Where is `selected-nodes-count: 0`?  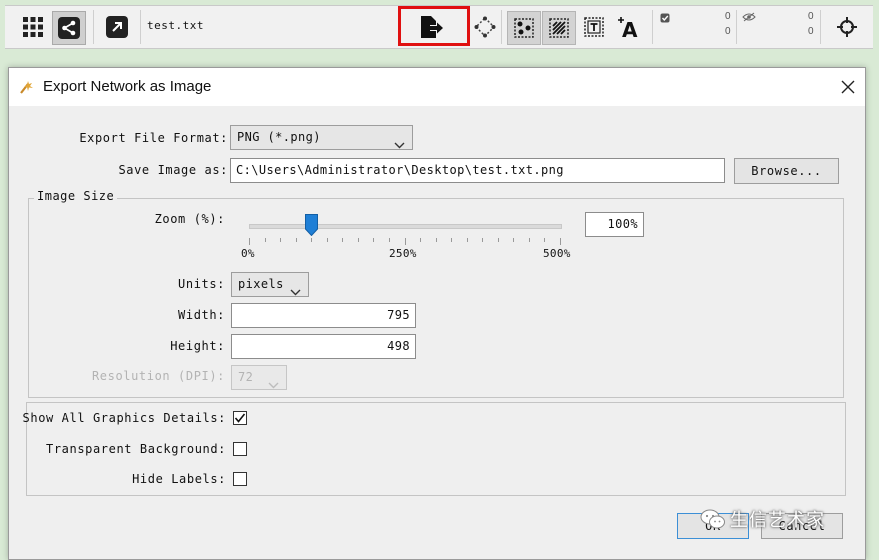
selected-nodes-count: 0 is located at coordinates (728, 16).